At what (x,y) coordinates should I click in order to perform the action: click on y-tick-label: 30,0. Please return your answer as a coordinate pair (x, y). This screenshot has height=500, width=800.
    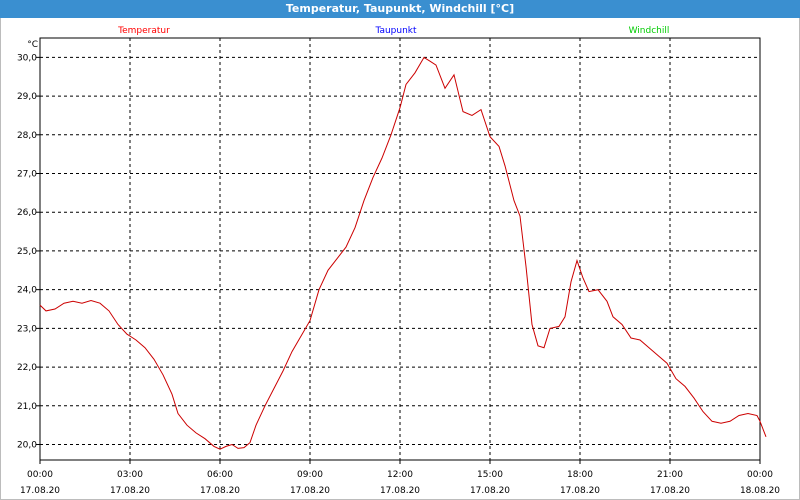
    Looking at the image, I should click on (27, 58).